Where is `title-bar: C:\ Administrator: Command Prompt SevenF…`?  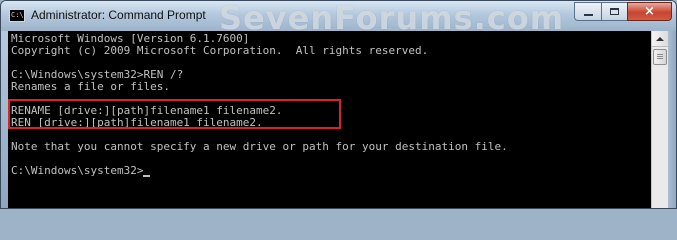
title-bar: C:\ Administrator: Command Prompt SevenF… is located at coordinates (338, 19).